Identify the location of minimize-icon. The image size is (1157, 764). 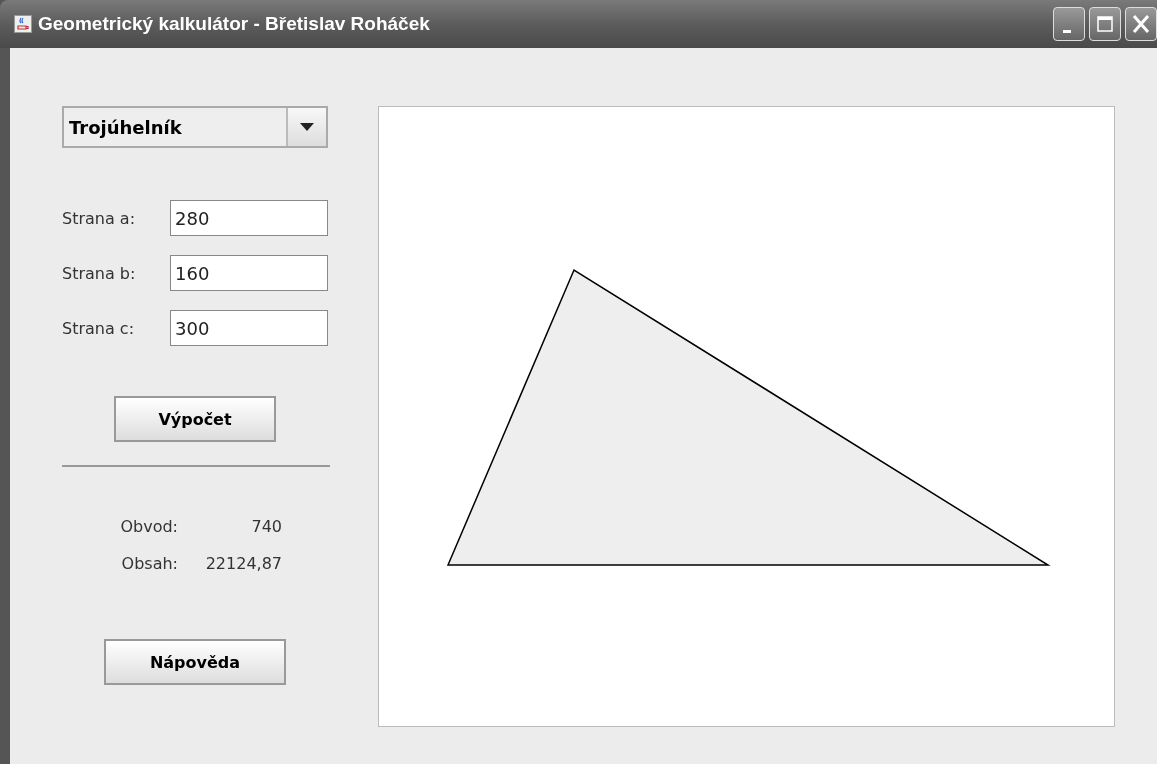
(1067, 31).